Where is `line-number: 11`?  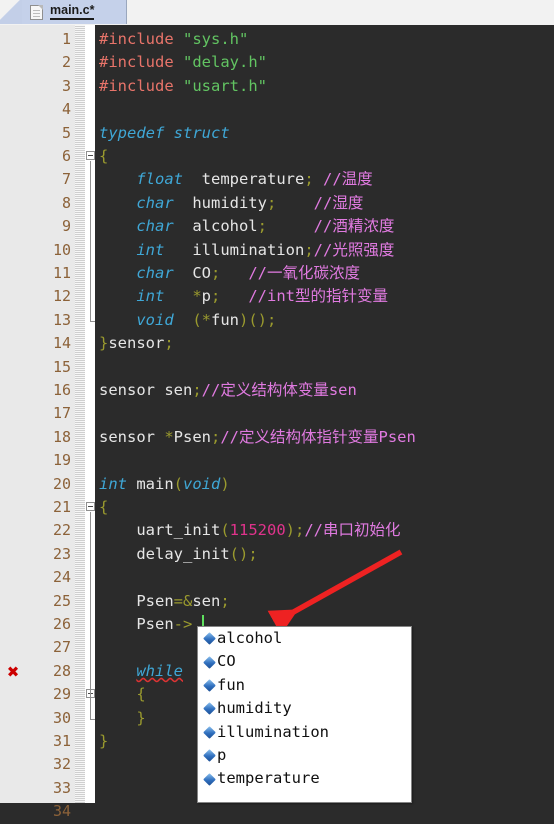
line-number: 11 is located at coordinates (61, 273).